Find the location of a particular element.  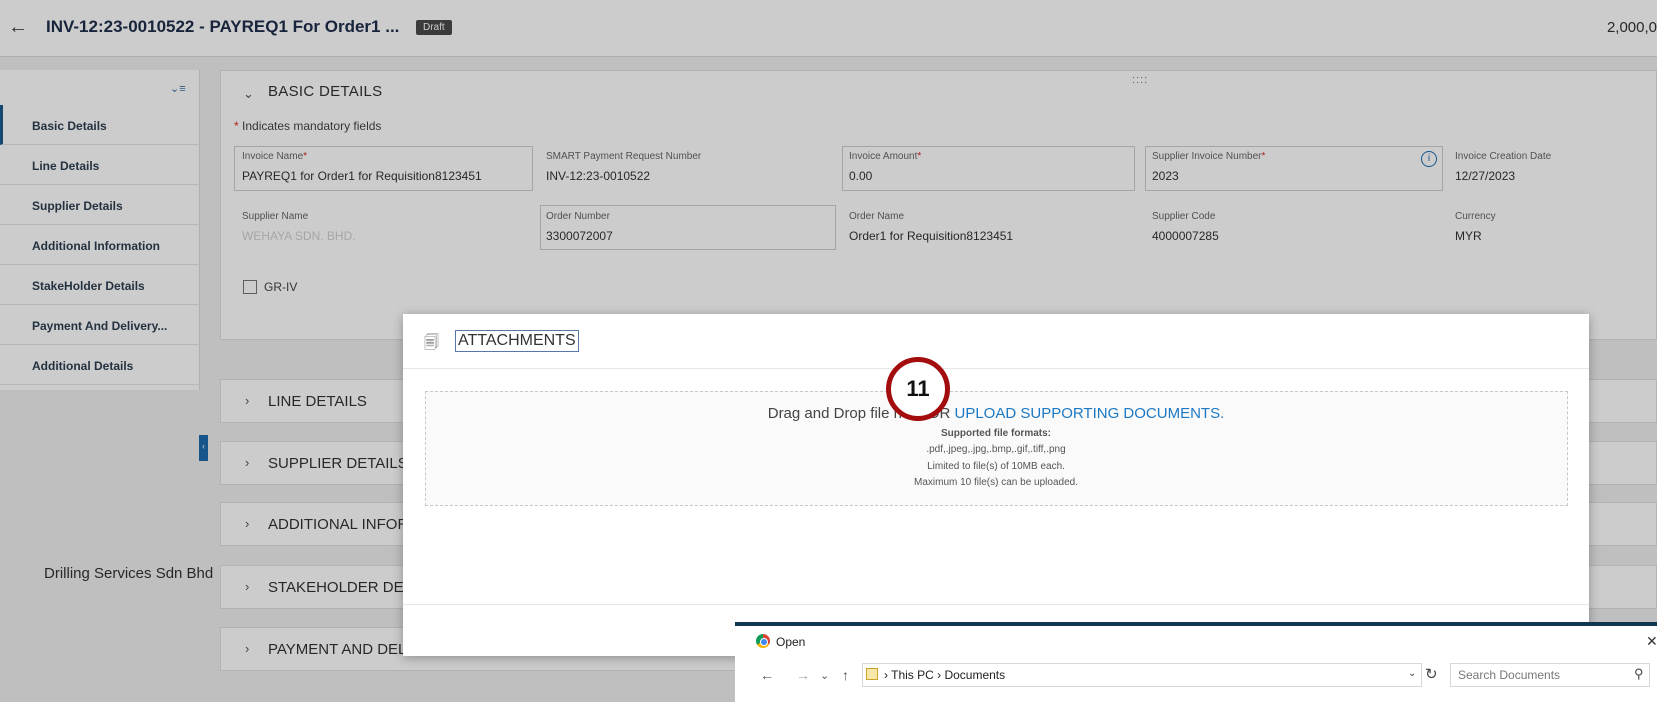

formats-list: .pdf,.jpeg,.jpg,.bmp,.gif,.tiff,.png is located at coordinates (996, 449).